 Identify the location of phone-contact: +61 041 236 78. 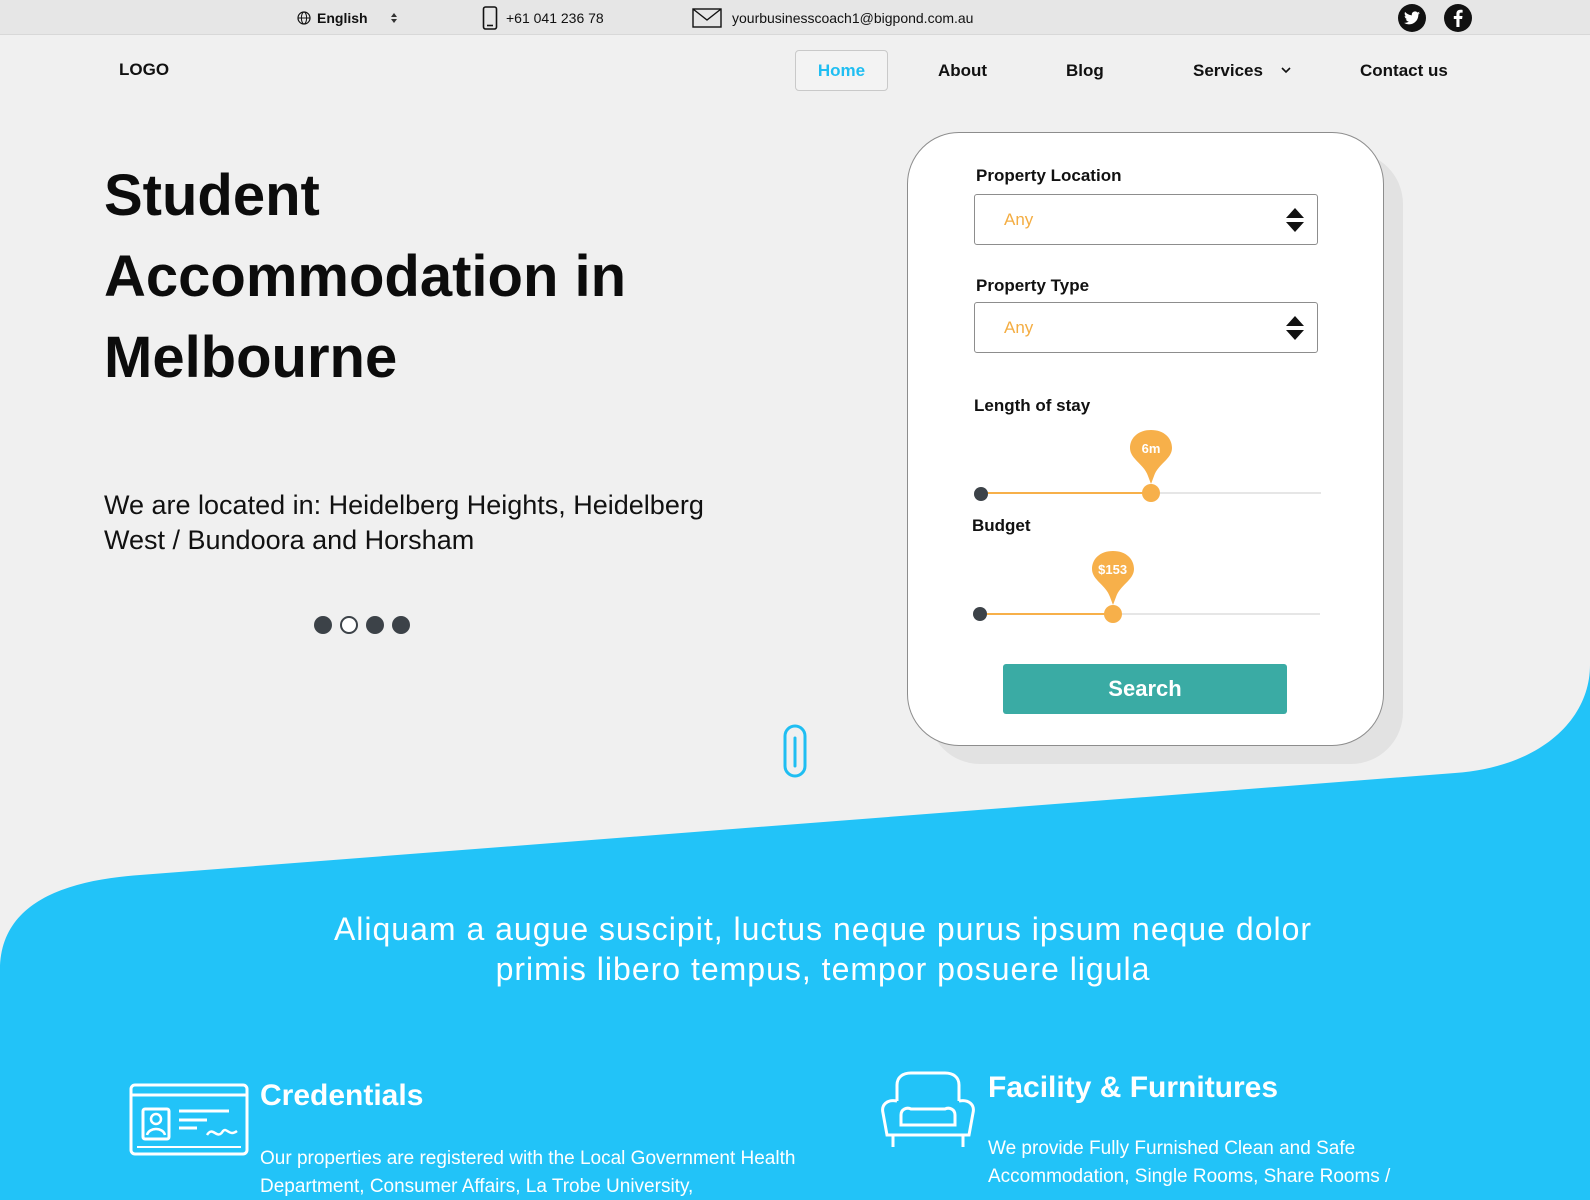
(543, 17).